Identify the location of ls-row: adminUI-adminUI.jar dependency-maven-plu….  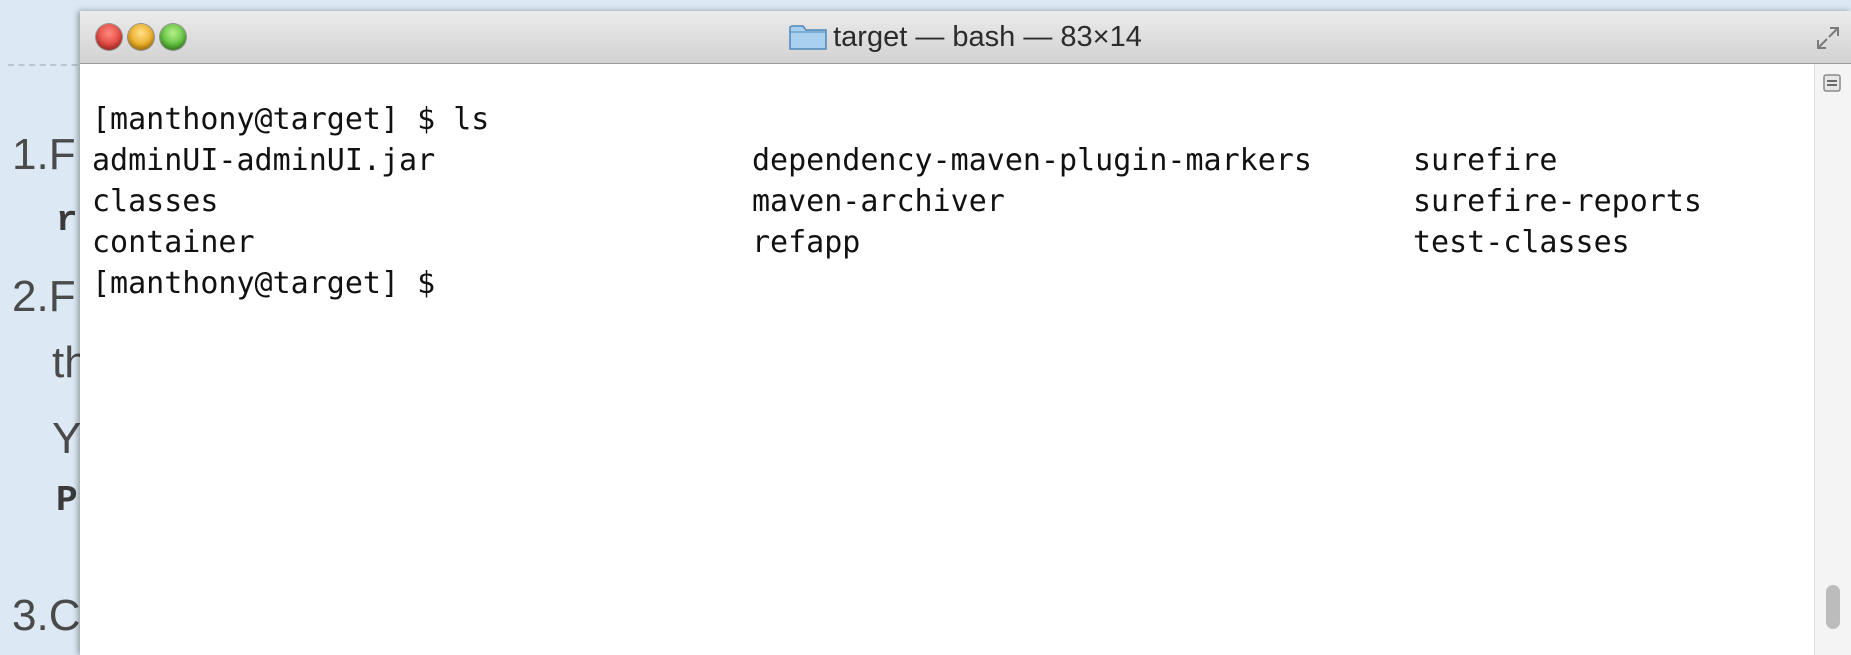
(953, 160).